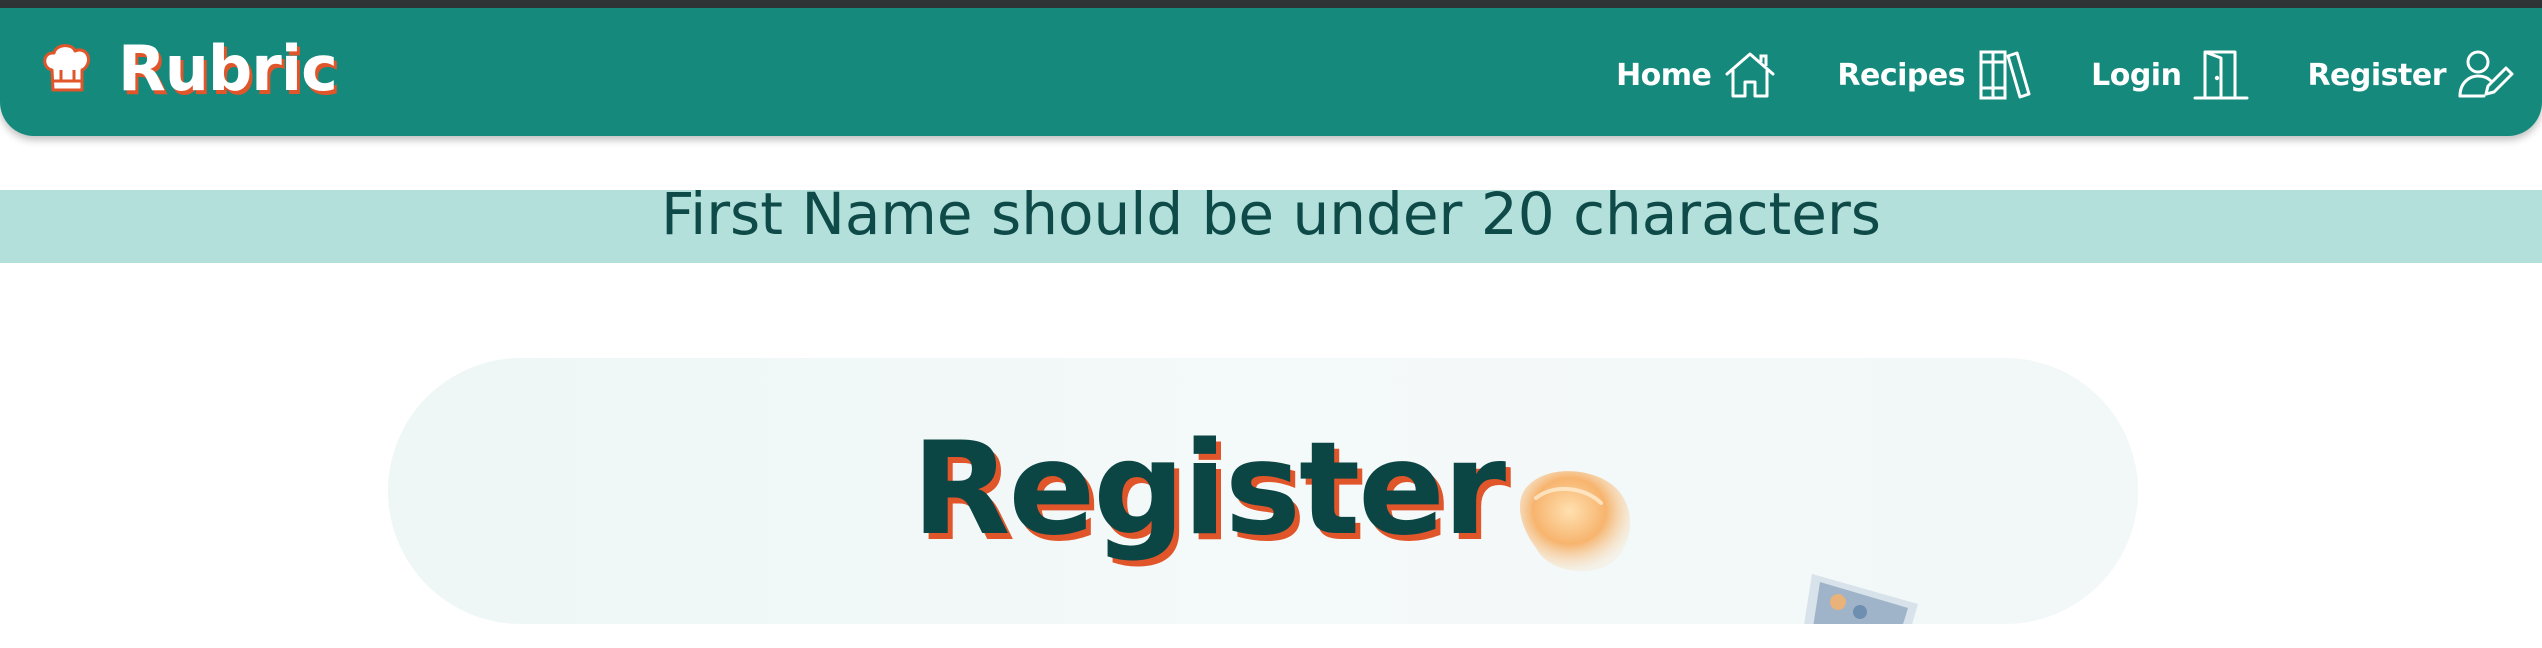 This screenshot has width=2542, height=648. Describe the element at coordinates (2036, 75) in the screenshot. I see `main-nav: Home Recipes Login Register` at that location.